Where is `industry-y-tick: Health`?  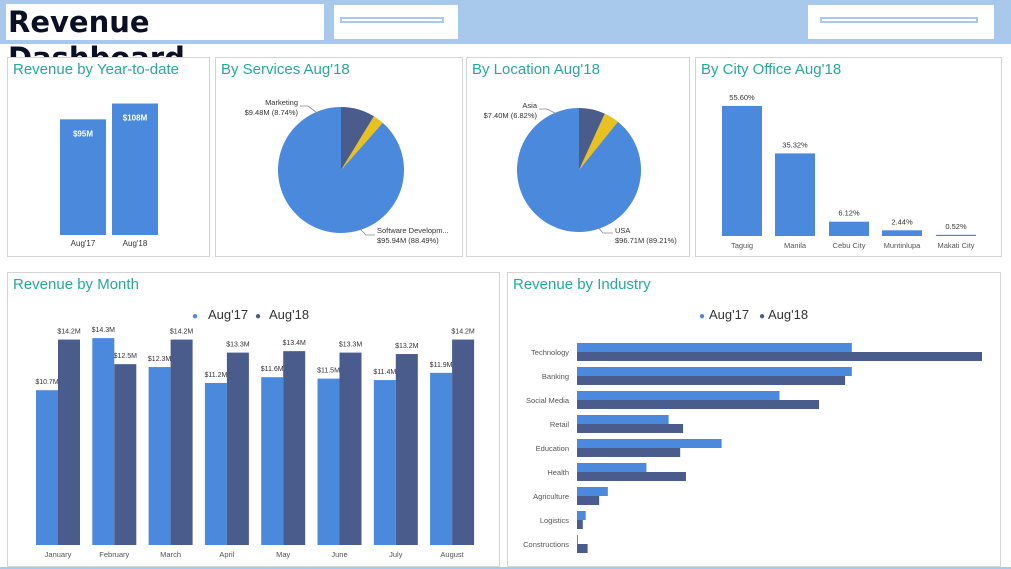
industry-y-tick: Health is located at coordinates (558, 472).